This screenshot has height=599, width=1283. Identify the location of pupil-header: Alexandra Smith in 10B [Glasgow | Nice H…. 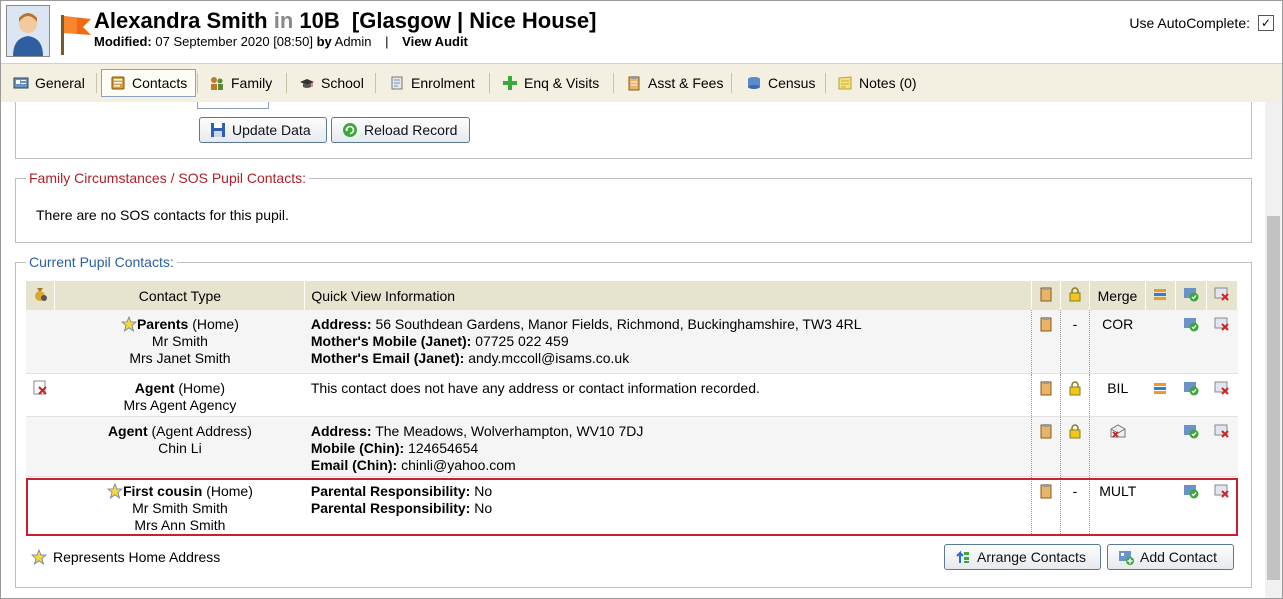
(641, 32).